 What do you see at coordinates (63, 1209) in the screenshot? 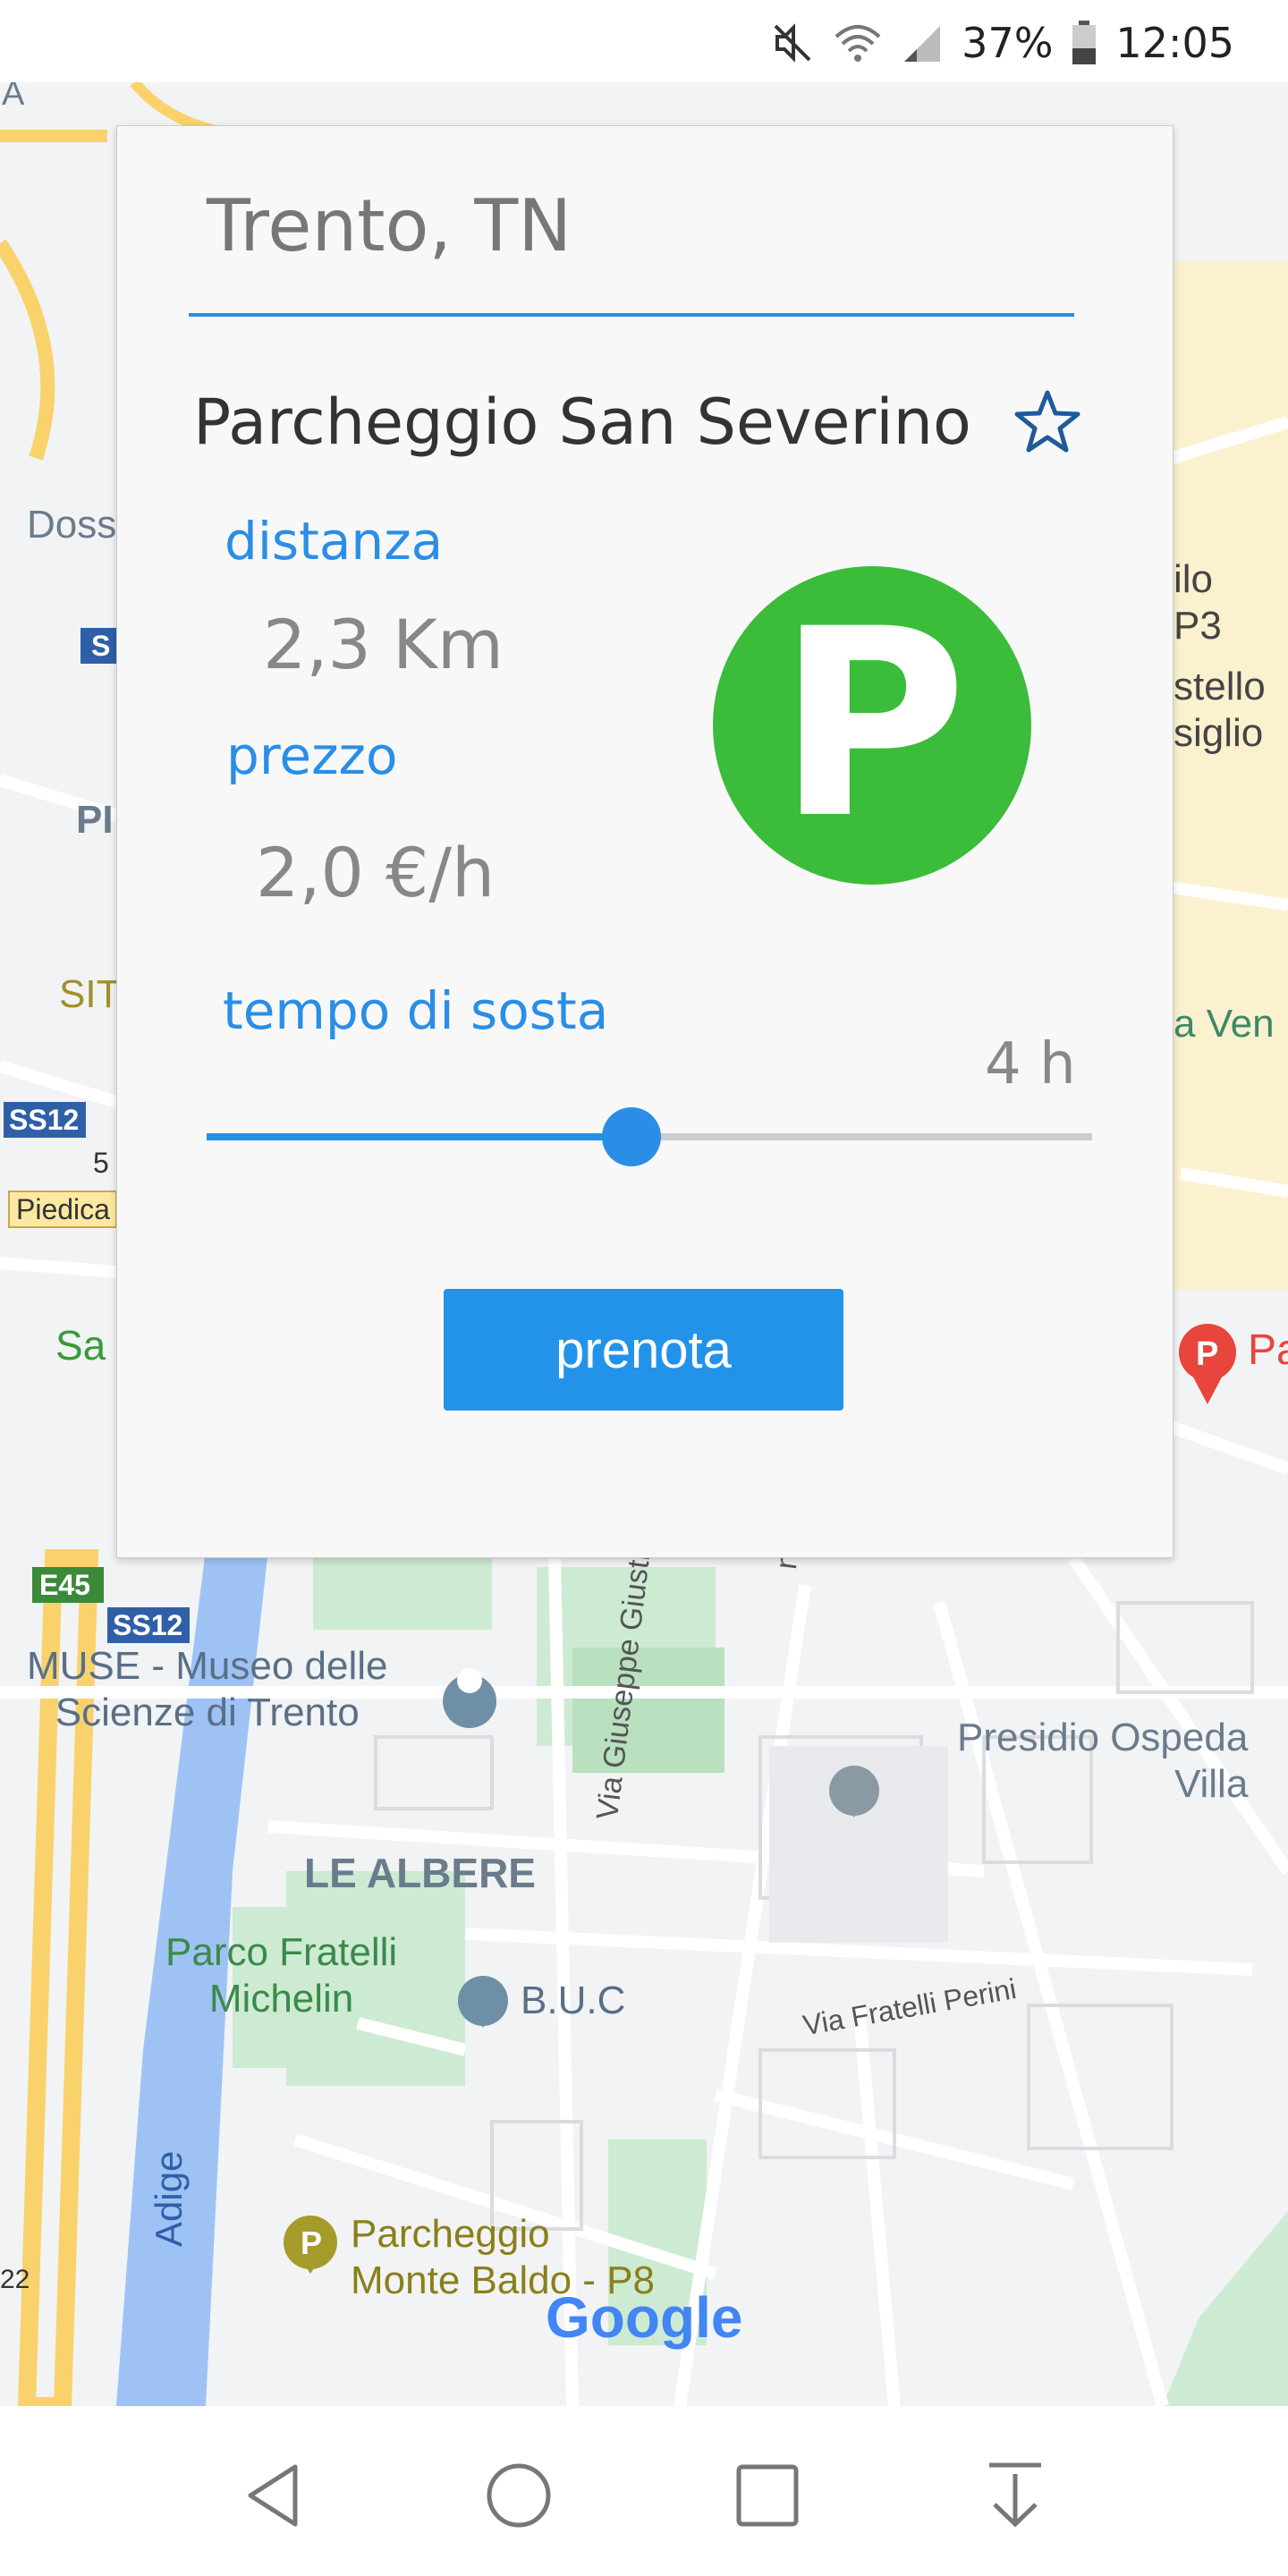
I see `map-label-piedica: Piedica` at bounding box center [63, 1209].